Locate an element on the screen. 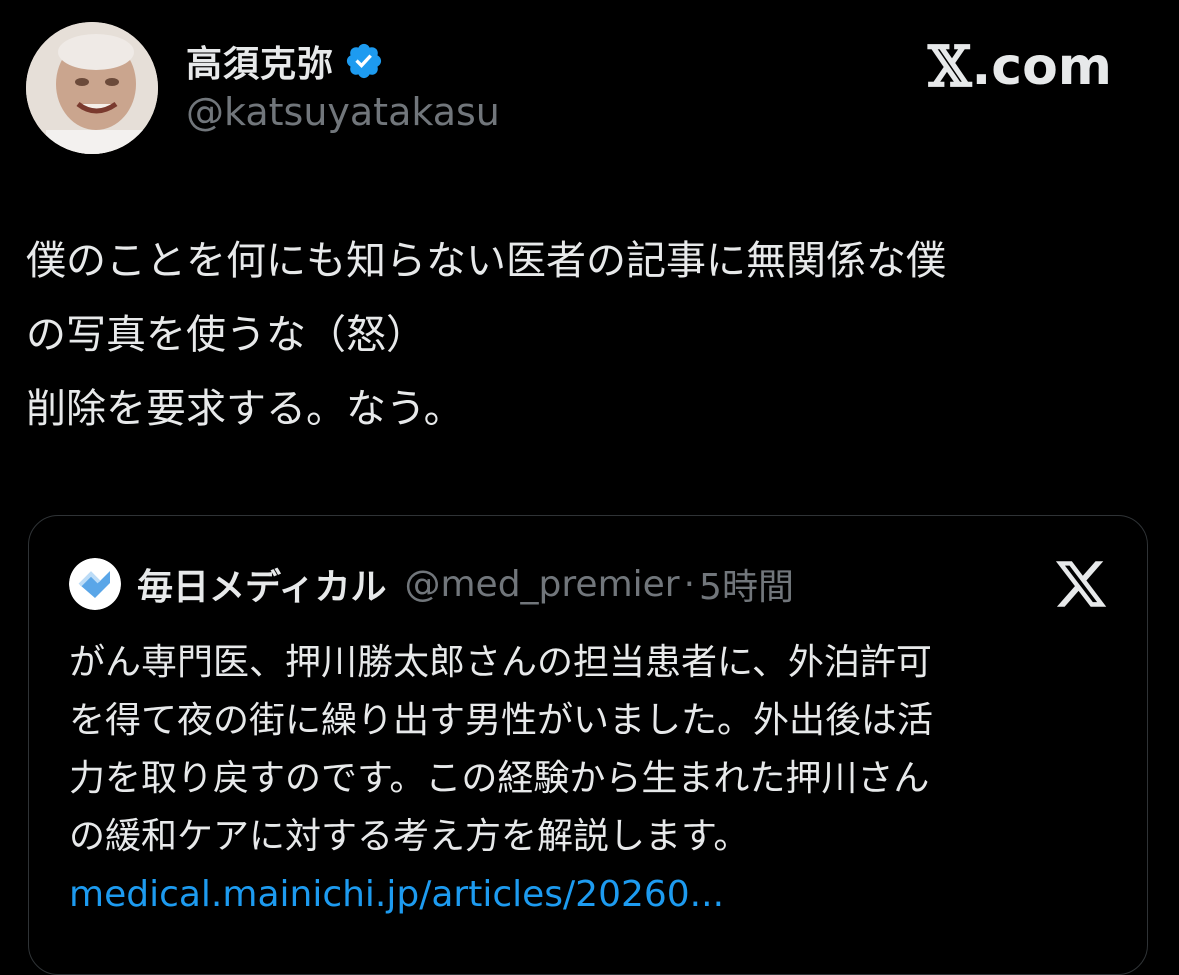 The image size is (1179, 975). quoted-author-handle: @med_premier is located at coordinates (541, 584).